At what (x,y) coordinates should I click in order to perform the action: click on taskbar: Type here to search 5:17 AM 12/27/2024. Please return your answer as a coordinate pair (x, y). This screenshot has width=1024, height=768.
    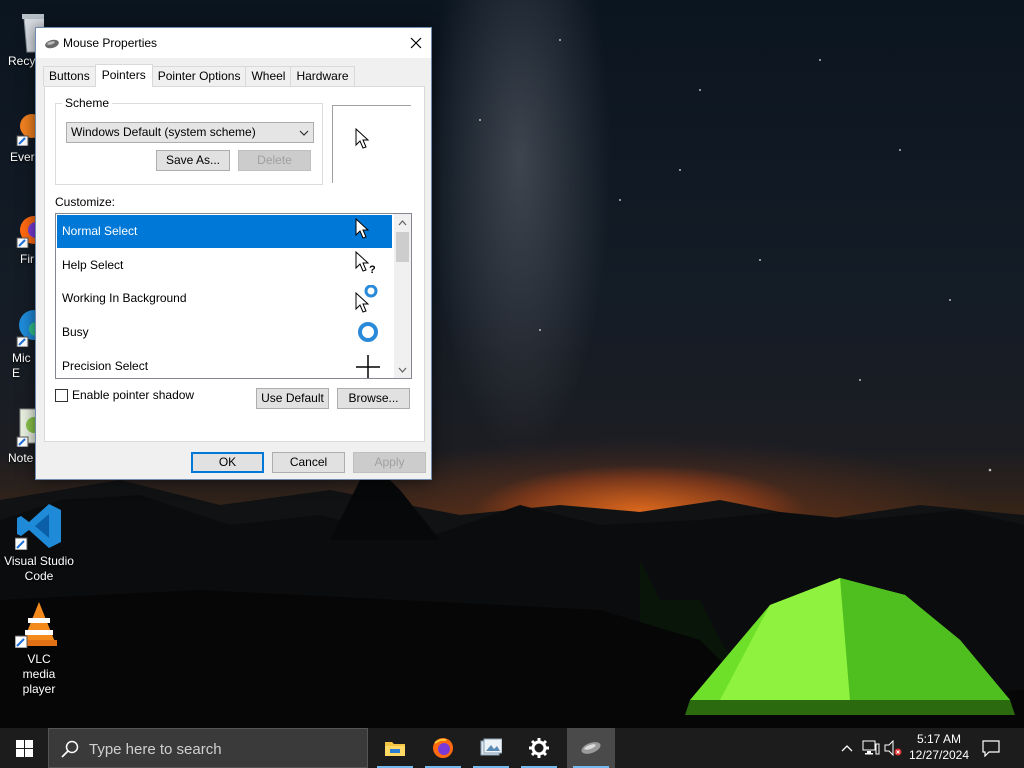
    Looking at the image, I should click on (512, 748).